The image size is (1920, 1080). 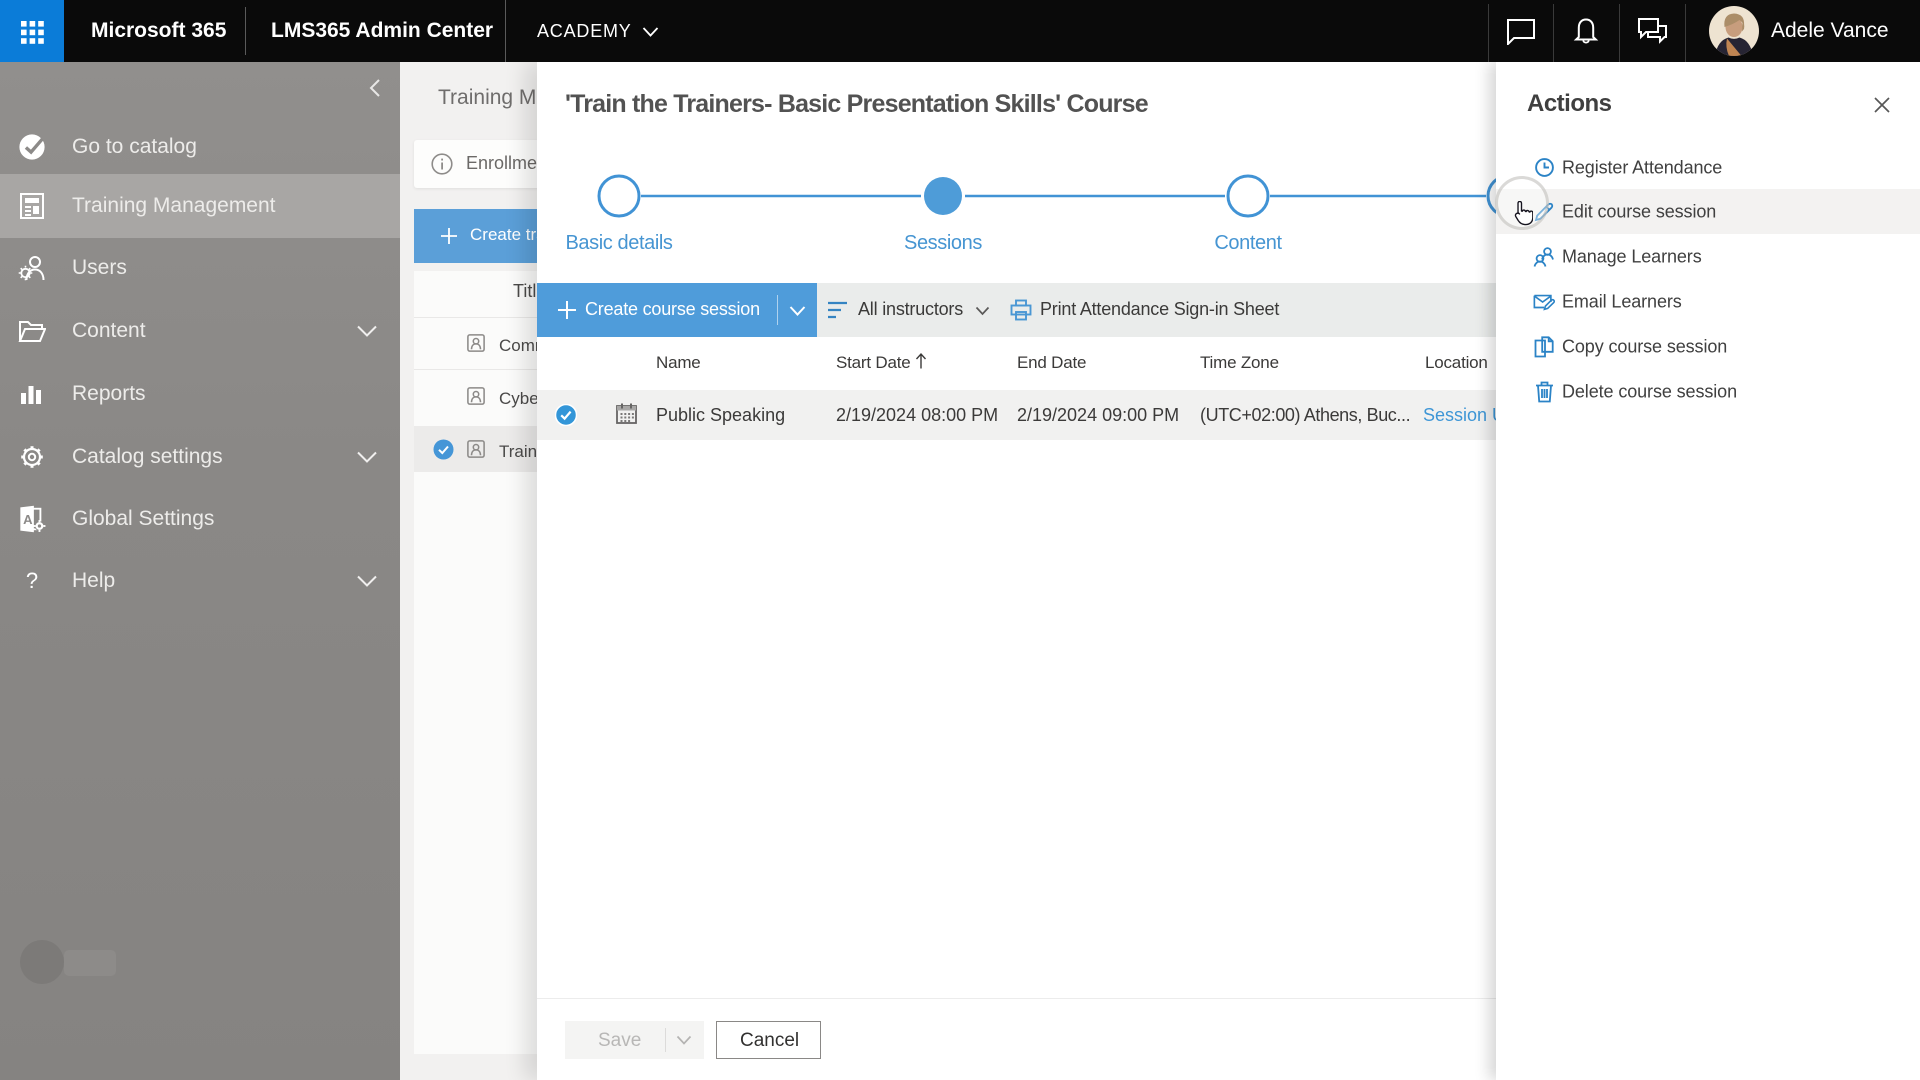 What do you see at coordinates (28, 519) in the screenshot?
I see `svg-text: A` at bounding box center [28, 519].